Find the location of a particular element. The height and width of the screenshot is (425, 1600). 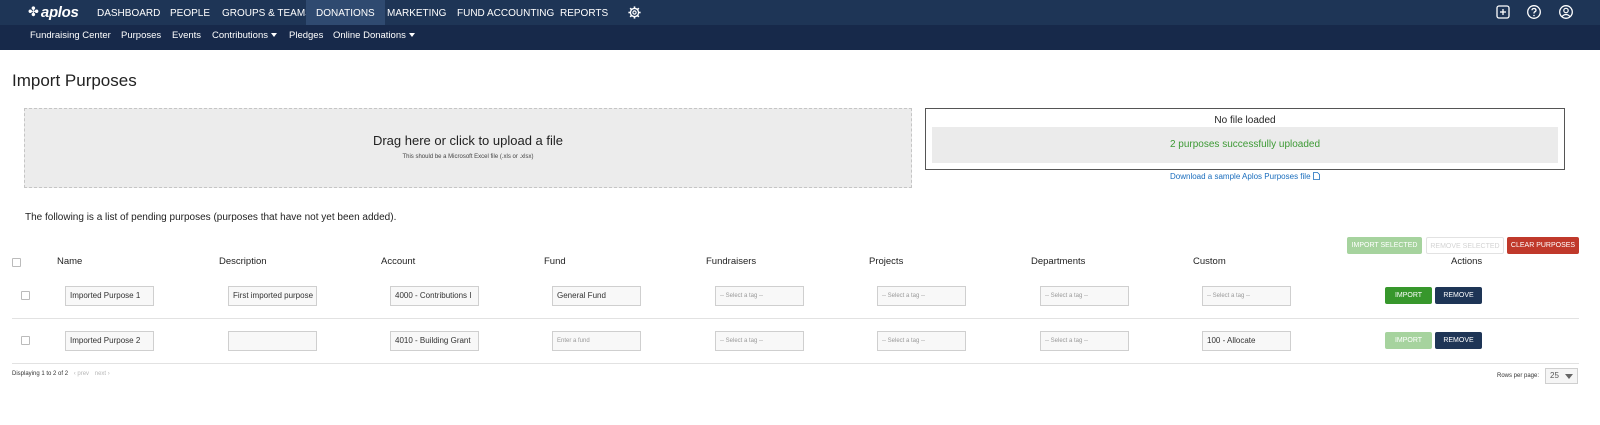

clear-purposes-button: CLEAR PURPOSES is located at coordinates (1543, 245).